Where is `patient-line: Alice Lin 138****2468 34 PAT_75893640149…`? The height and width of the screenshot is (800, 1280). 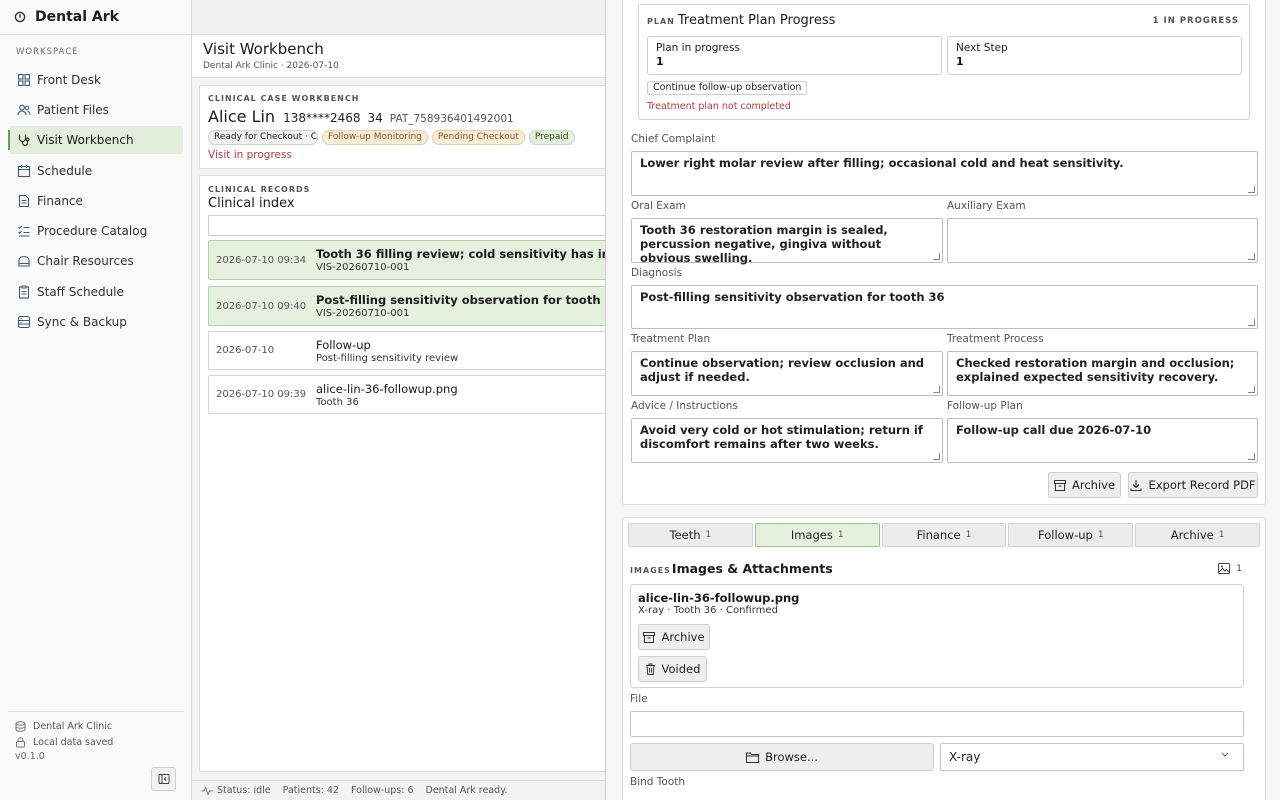 patient-line: Alice Lin 138****2468 34 PAT_75893640149… is located at coordinates (410, 116).